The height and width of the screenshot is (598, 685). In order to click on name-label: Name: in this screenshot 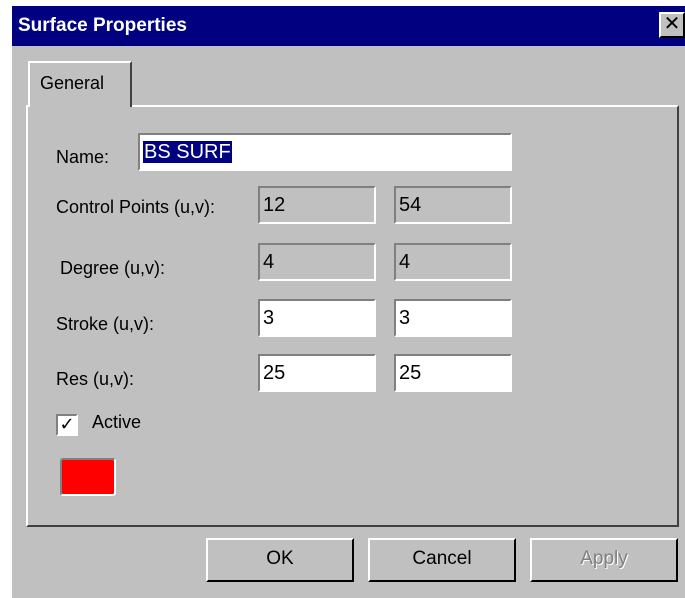, I will do `click(83, 157)`.